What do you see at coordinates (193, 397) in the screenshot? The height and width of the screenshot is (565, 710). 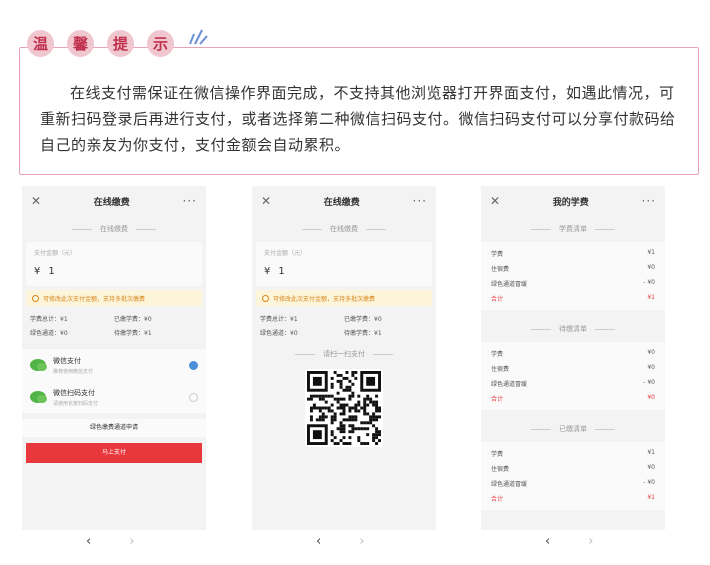 I see `radio-unchecked-icon` at bounding box center [193, 397].